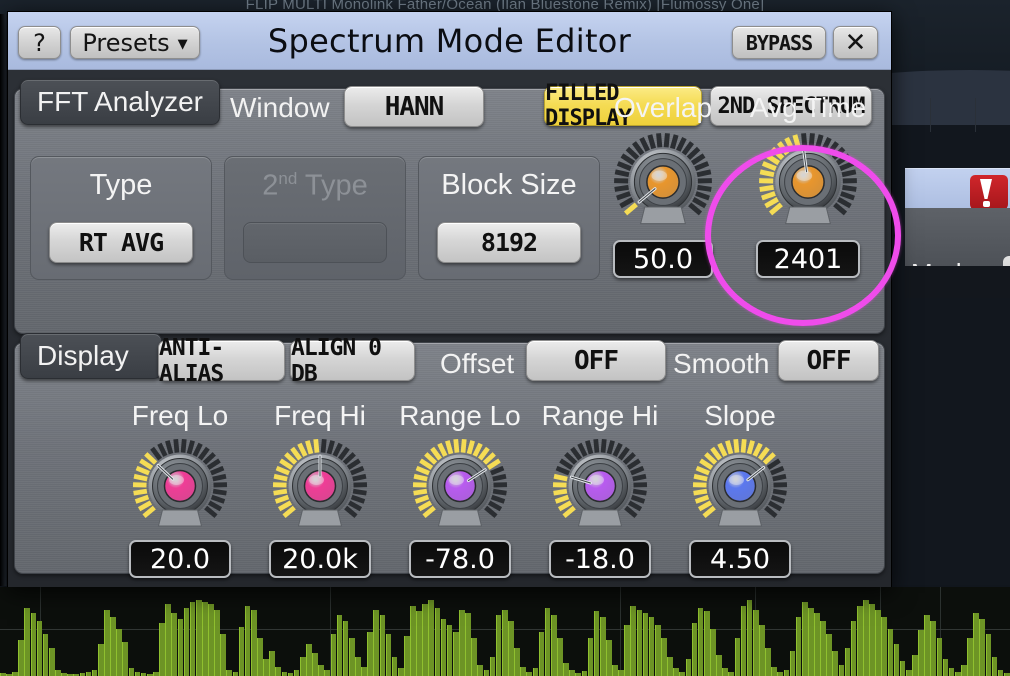 This screenshot has height=676, width=1010. Describe the element at coordinates (663, 182) in the screenshot. I see `overlap-knob` at that location.